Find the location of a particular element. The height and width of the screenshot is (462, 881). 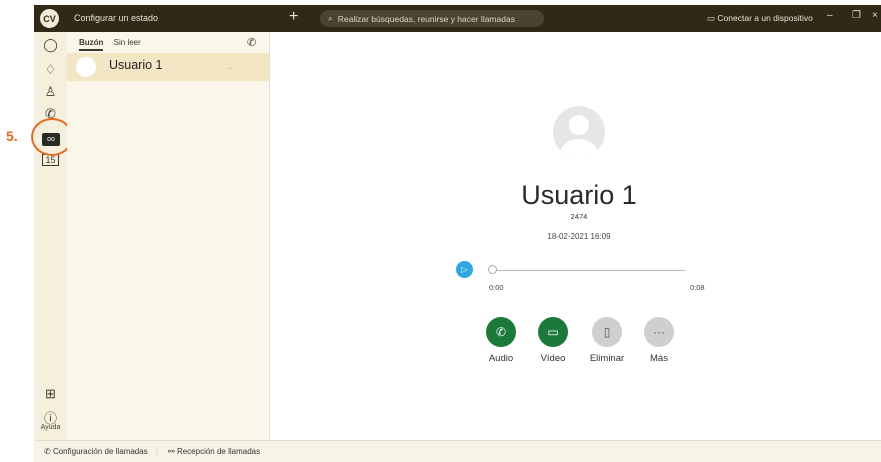

caller-number: 2474 is located at coordinates (579, 216).